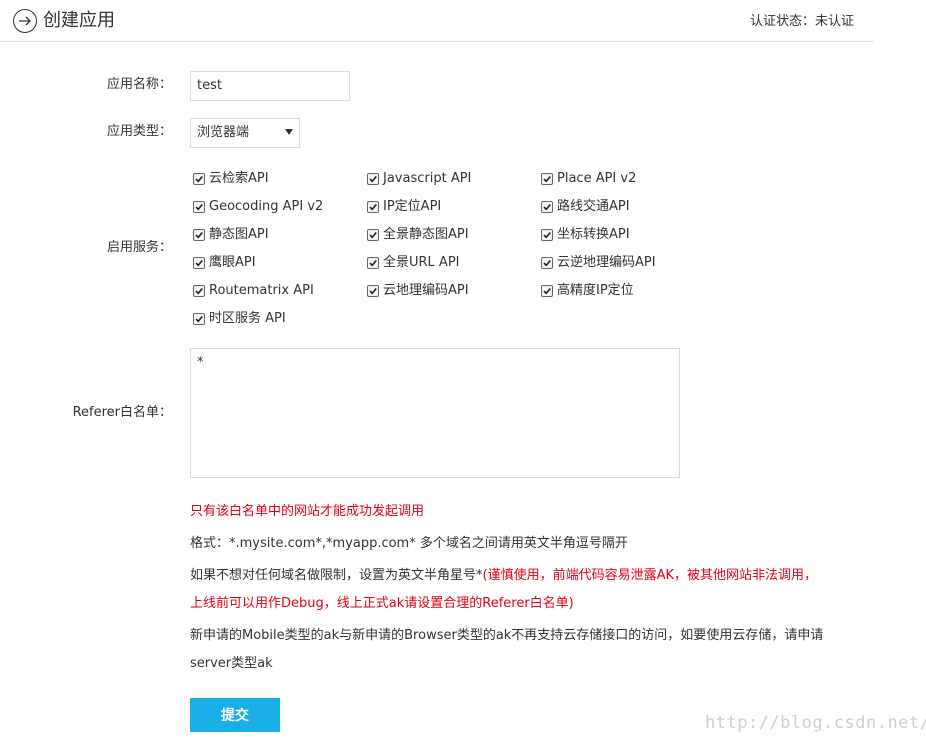 This screenshot has height=743, width=926. What do you see at coordinates (336, 575) in the screenshot?
I see `star-note-prefix: 如果不想对任何域名做限制，设置为英文半角星号*` at bounding box center [336, 575].